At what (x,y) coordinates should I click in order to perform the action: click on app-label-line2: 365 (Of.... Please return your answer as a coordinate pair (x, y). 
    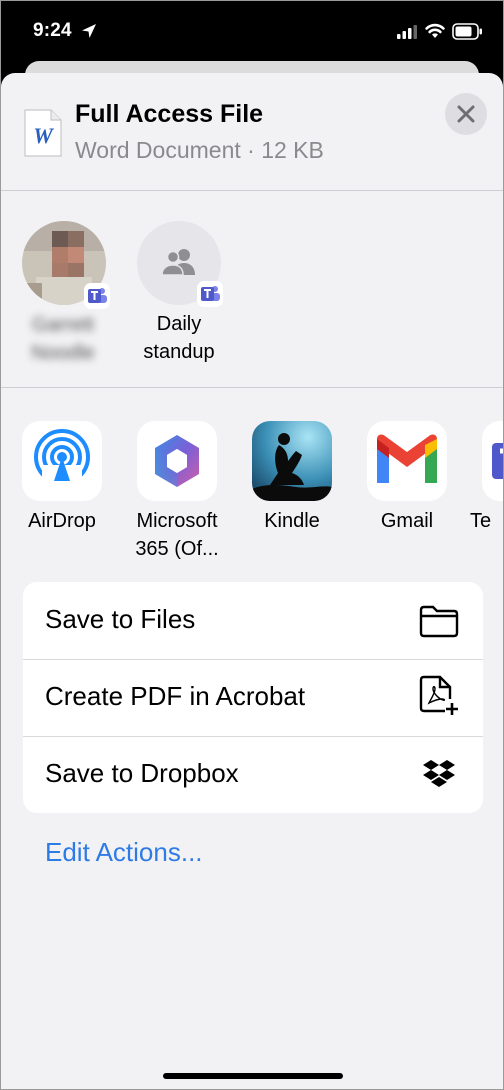
    Looking at the image, I should click on (177, 549).